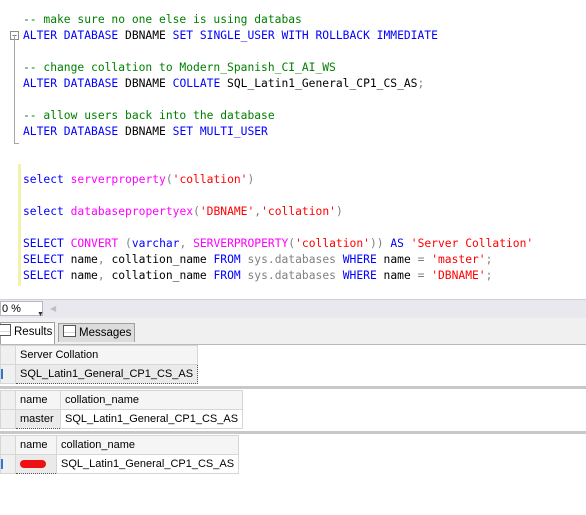 The image size is (586, 515). Describe the element at coordinates (53, 308) in the screenshot. I see `scroll-left-icon: ◀` at that location.